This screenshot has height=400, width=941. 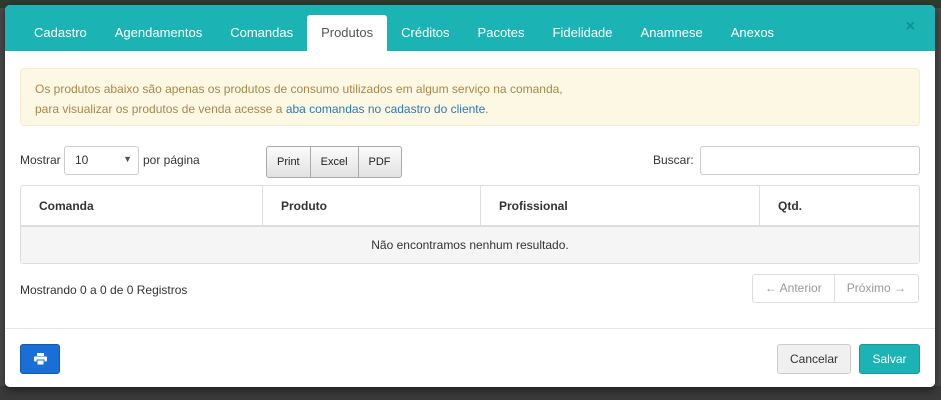 I want to click on pagination: ← Anterior Próximo →, so click(x=836, y=288).